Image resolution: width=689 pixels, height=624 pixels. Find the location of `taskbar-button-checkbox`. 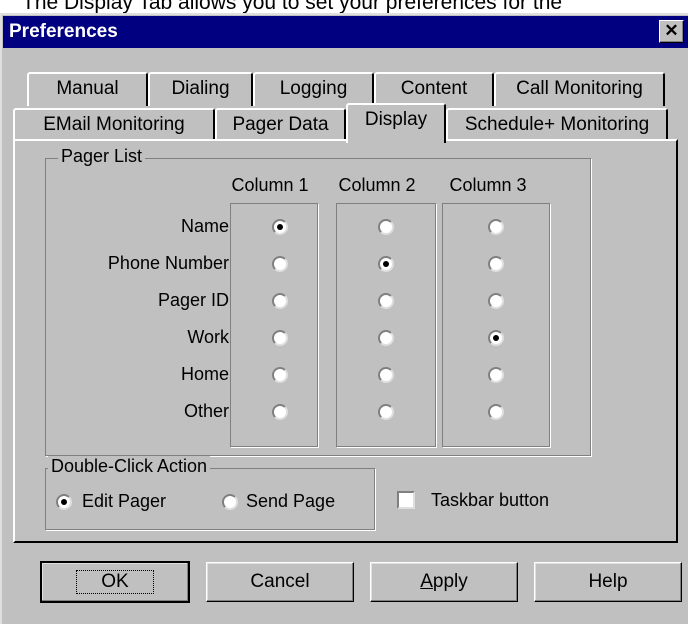

taskbar-button-checkbox is located at coordinates (406, 500).